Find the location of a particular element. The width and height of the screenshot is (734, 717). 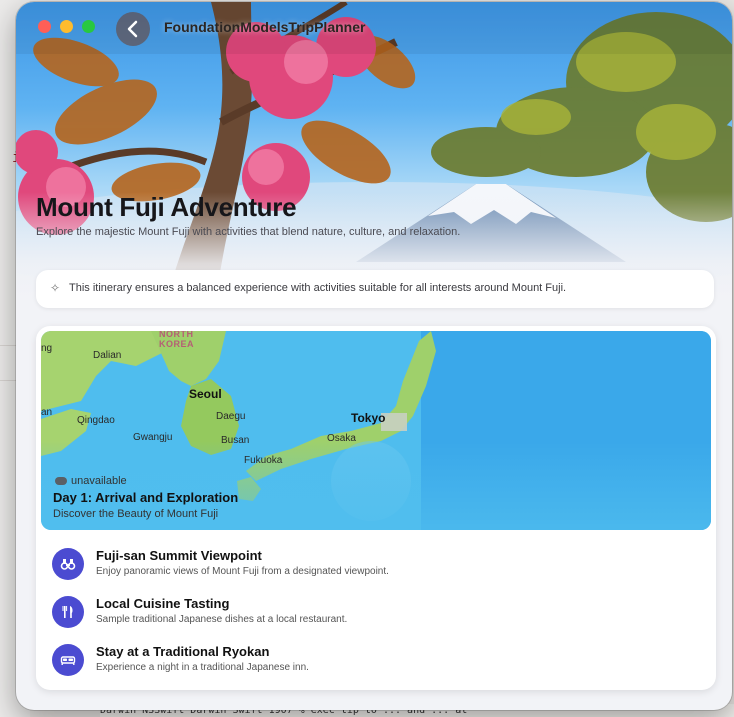

map-label-partial: an is located at coordinates (47, 412).